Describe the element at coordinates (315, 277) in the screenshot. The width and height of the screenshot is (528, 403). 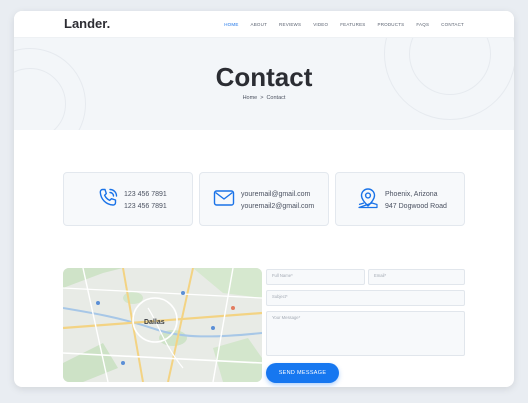
I see `full-name-input: Full Name*` at that location.